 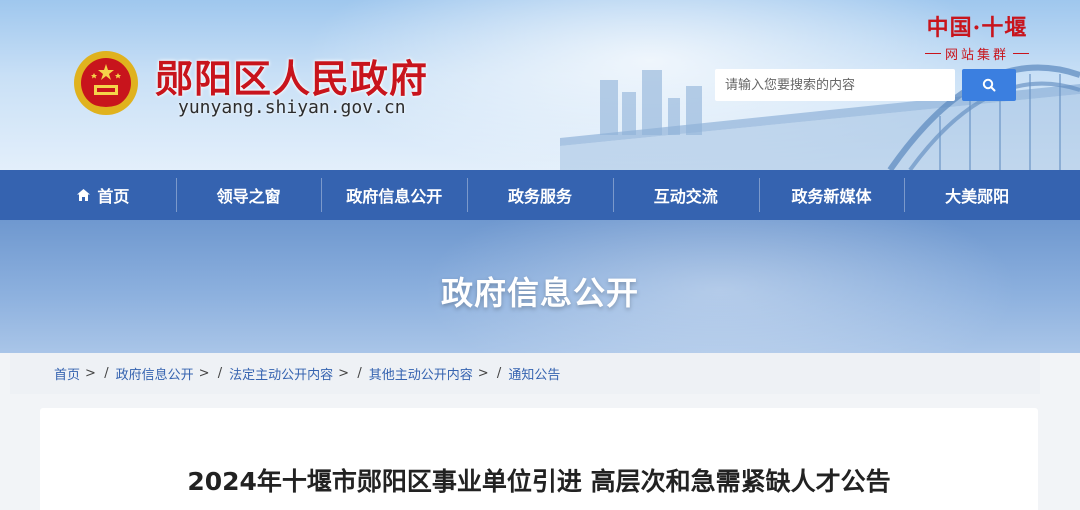 I want to click on search-icon, so click(x=989, y=85).